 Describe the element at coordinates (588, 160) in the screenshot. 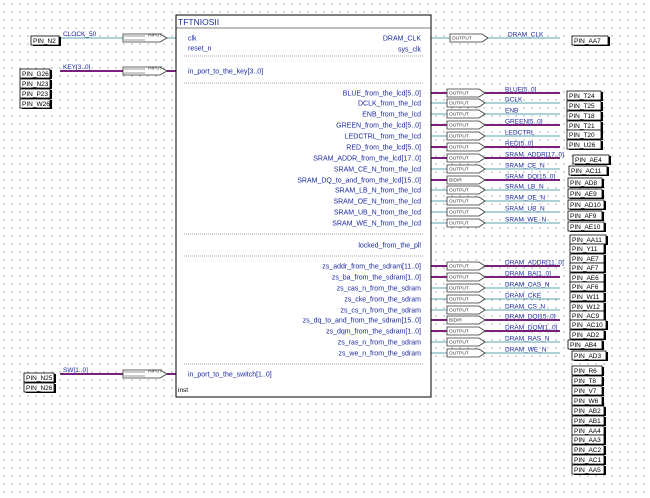

I see `pin-tag-label: PIN_AE4` at that location.